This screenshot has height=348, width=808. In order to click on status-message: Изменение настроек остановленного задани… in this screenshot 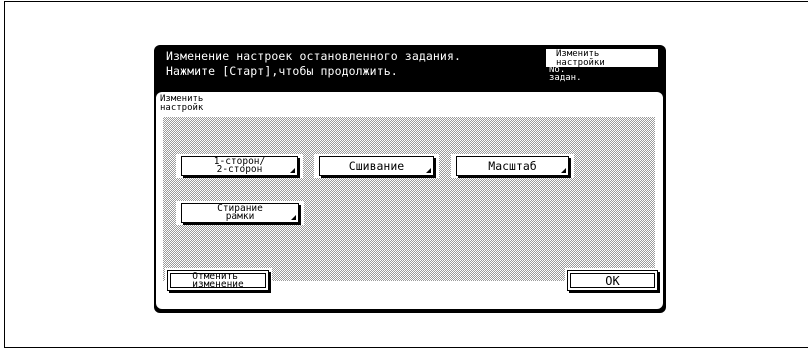, I will do `click(313, 63)`.